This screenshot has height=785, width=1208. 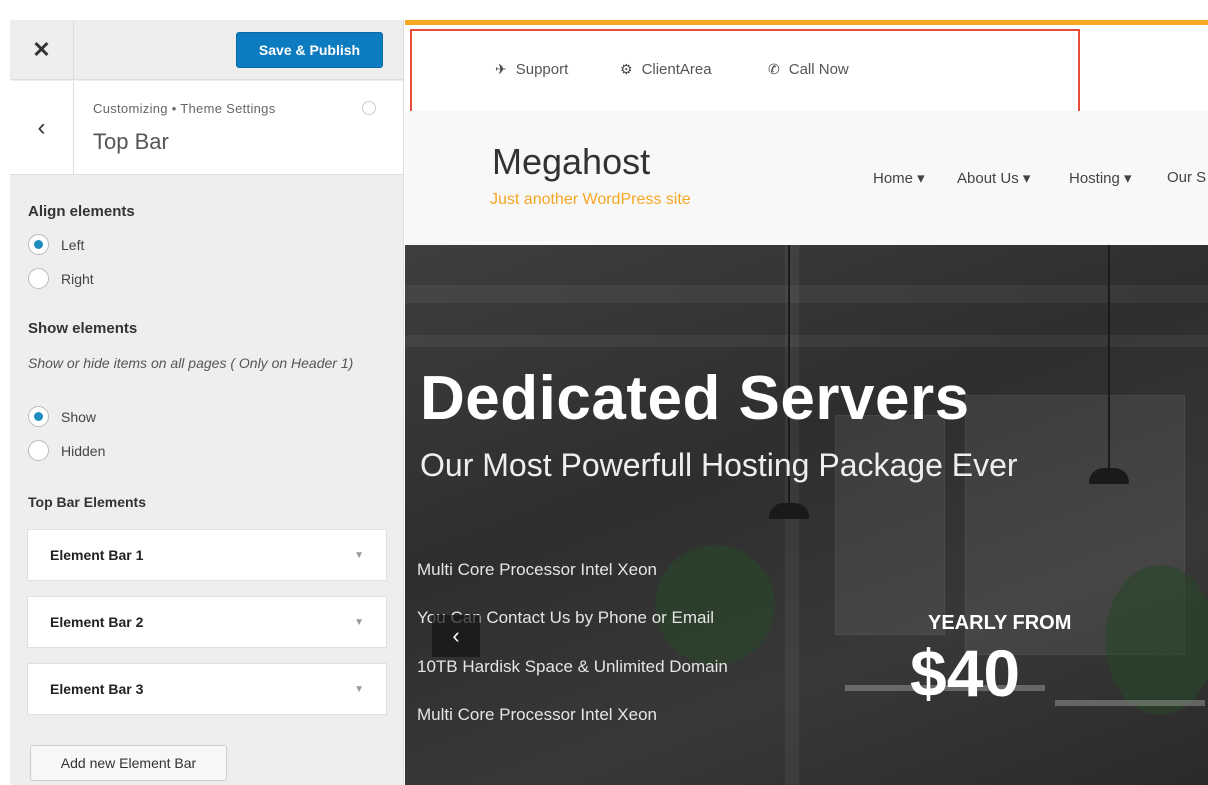 I want to click on phone-icon: ✆, so click(x=774, y=69).